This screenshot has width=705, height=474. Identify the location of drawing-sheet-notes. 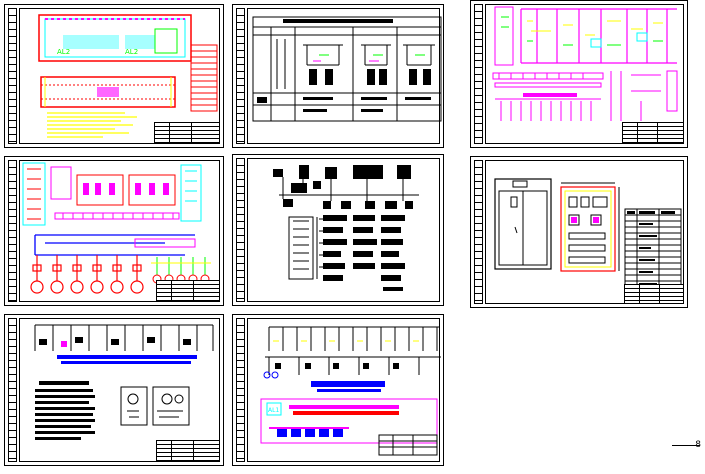
(114, 390).